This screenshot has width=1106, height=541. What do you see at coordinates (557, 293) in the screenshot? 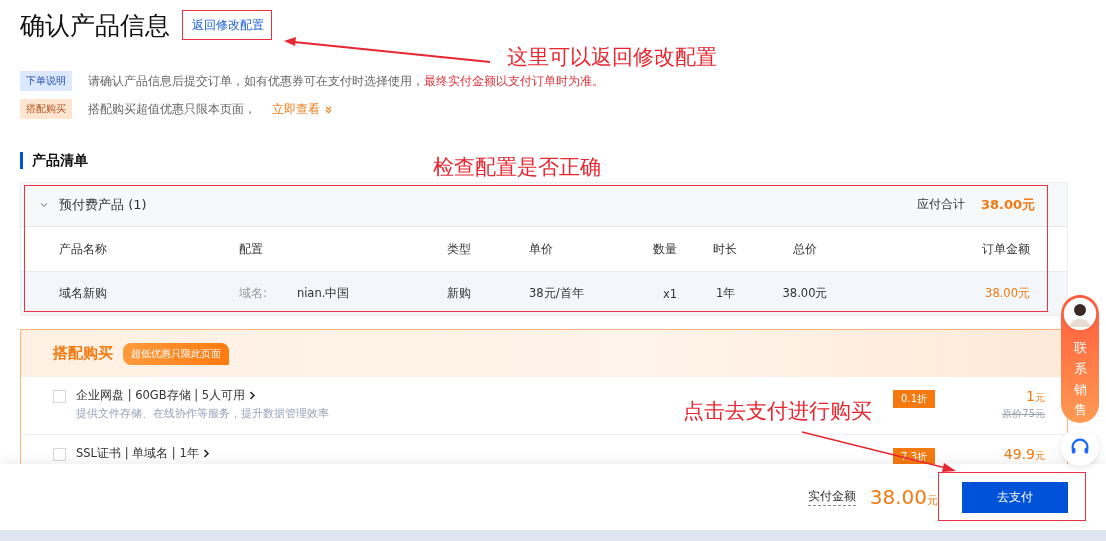
I see `table-cell-text: 38元/首年` at bounding box center [557, 293].